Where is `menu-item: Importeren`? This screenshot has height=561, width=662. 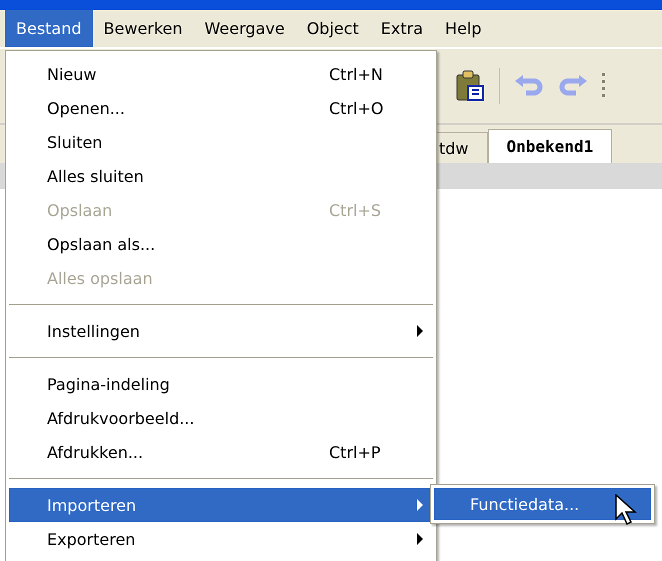 menu-item: Importeren is located at coordinates (221, 505).